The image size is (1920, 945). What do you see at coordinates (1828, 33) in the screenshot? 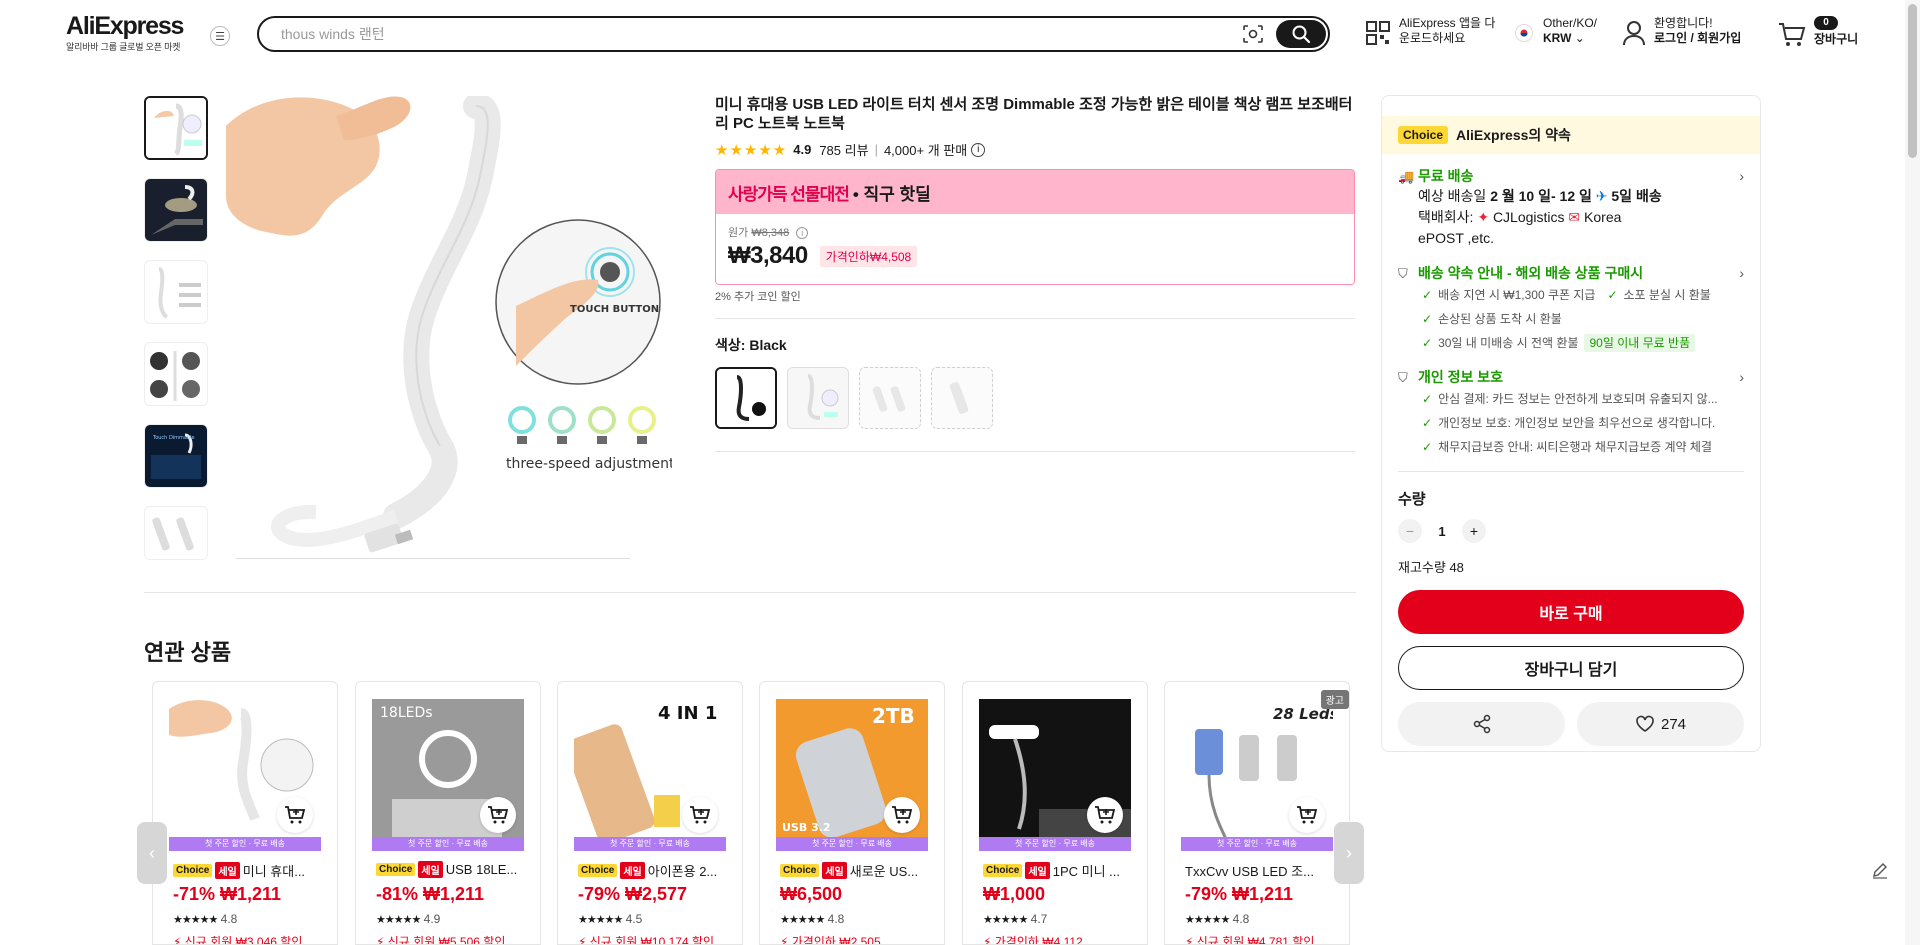
I see `cart-link: 0 장바구니` at bounding box center [1828, 33].